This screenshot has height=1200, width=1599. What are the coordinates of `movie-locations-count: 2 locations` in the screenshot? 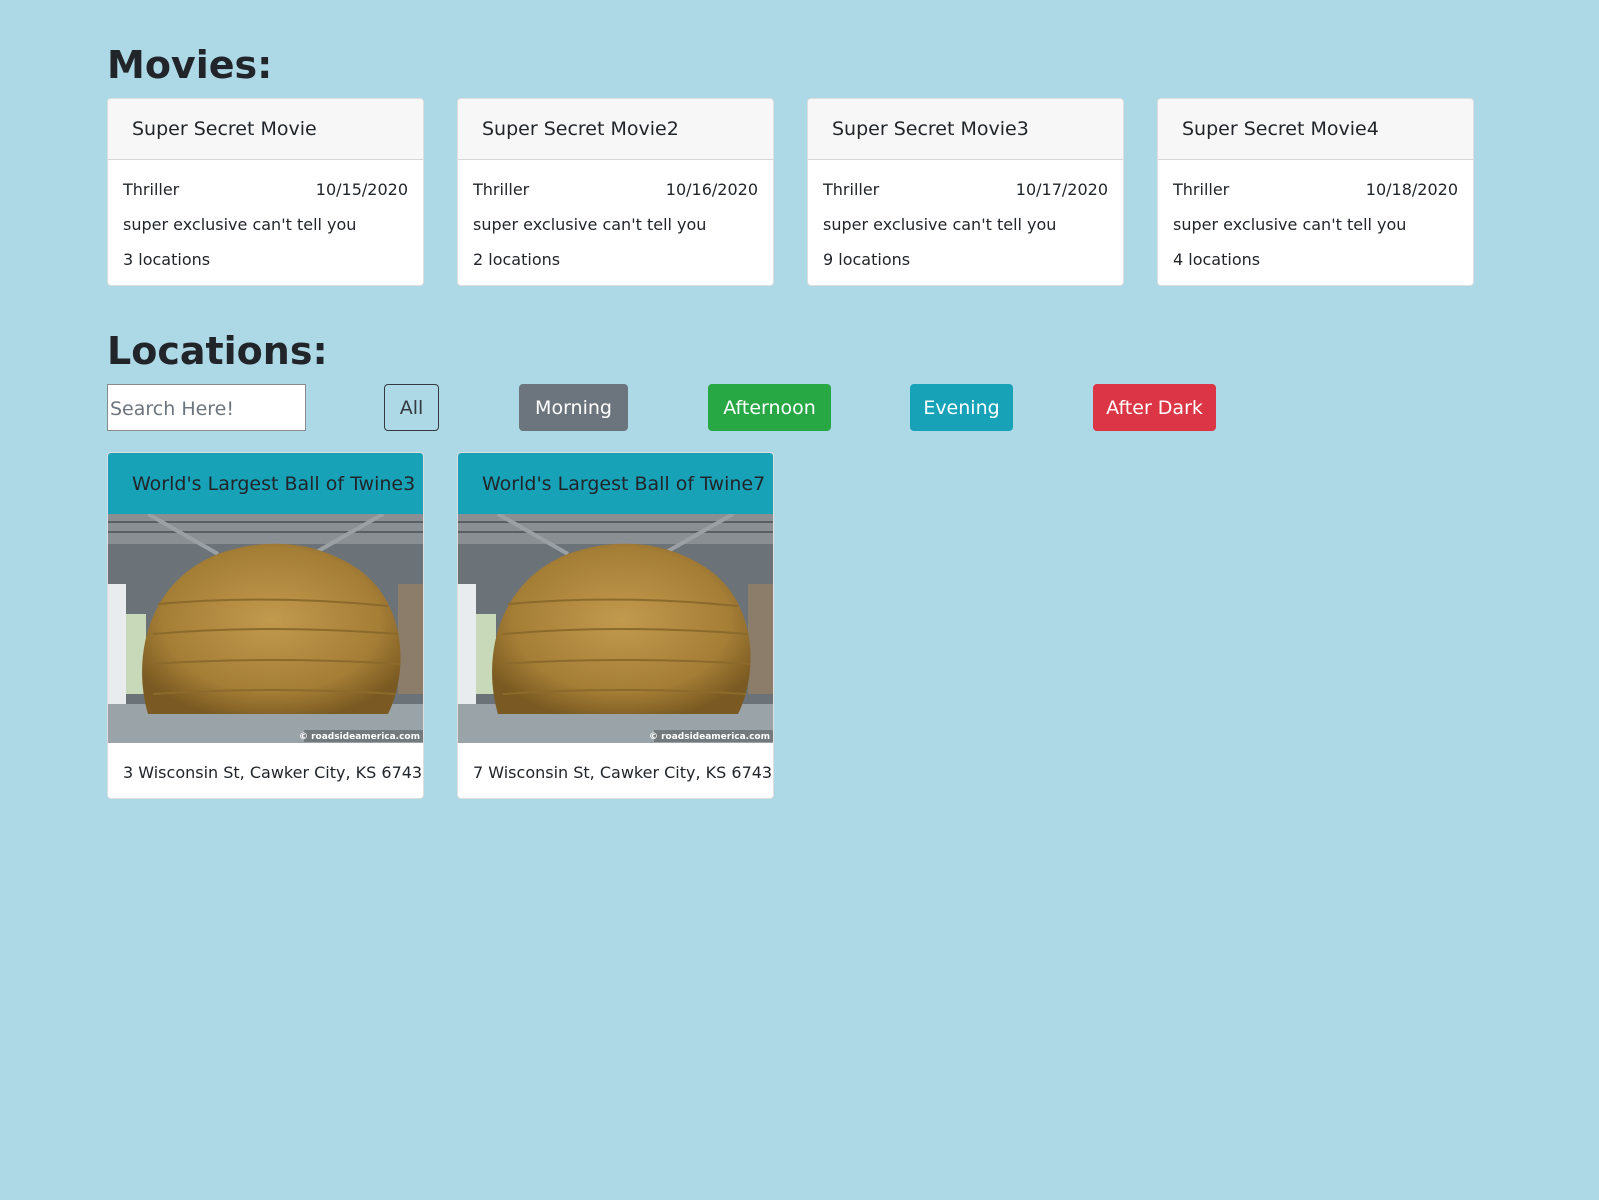 It's located at (517, 259).